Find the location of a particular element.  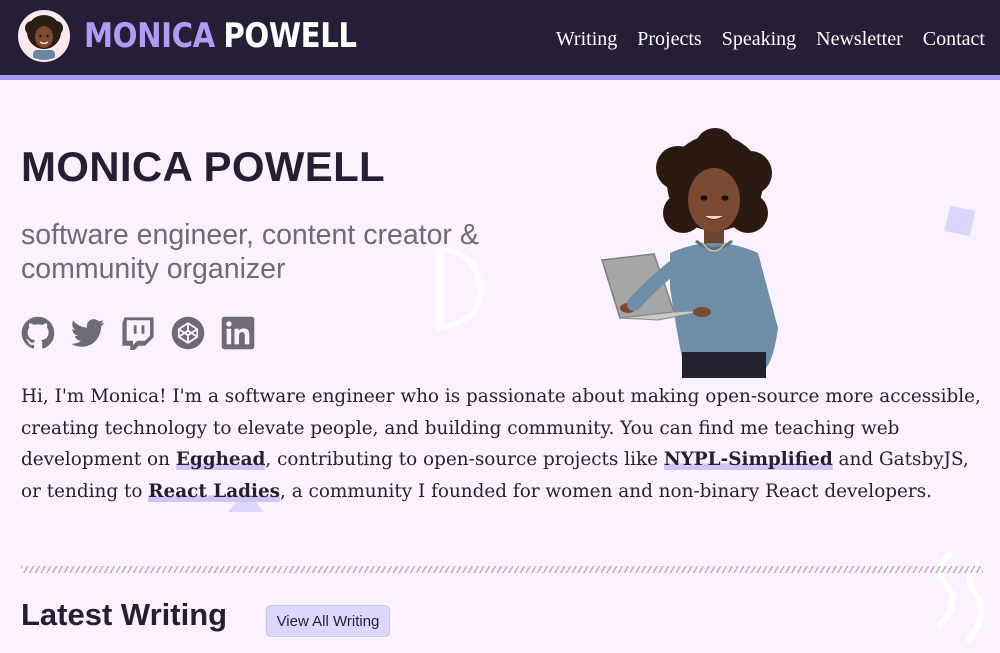

codepen-icon is located at coordinates (188, 333).